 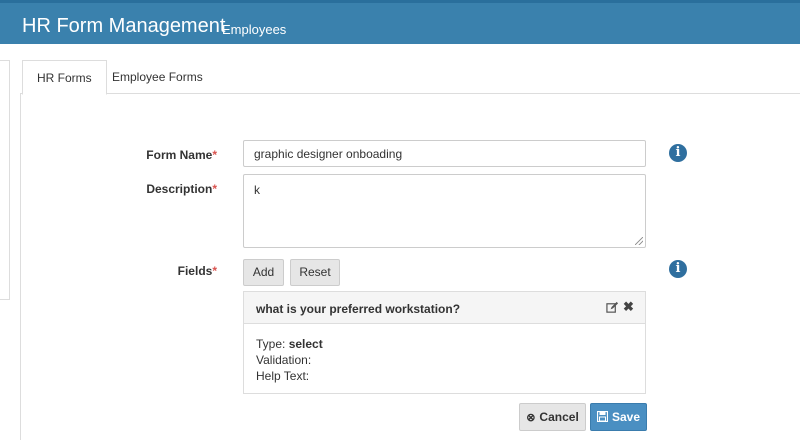 What do you see at coordinates (284, 360) in the screenshot?
I see `field-validation-row: Validation:` at bounding box center [284, 360].